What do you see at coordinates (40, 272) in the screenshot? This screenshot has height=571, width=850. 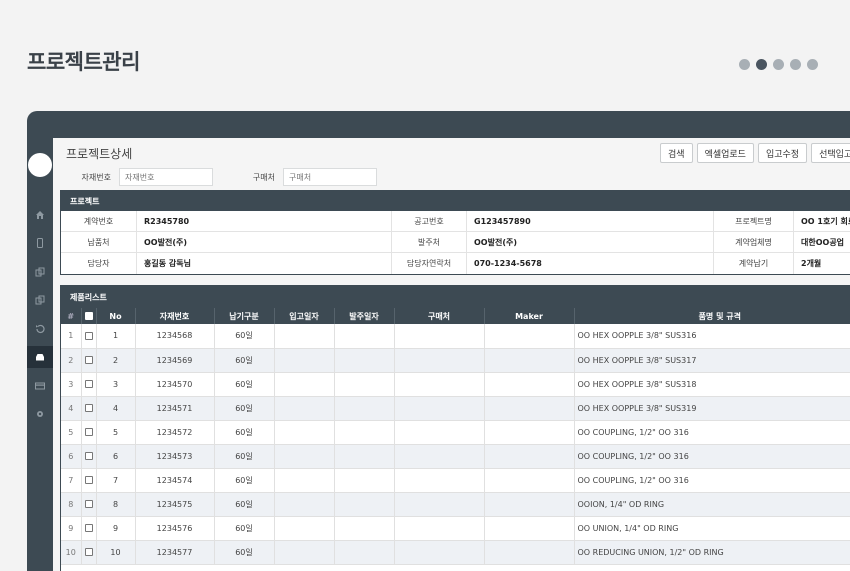 I see `copy-icon` at bounding box center [40, 272].